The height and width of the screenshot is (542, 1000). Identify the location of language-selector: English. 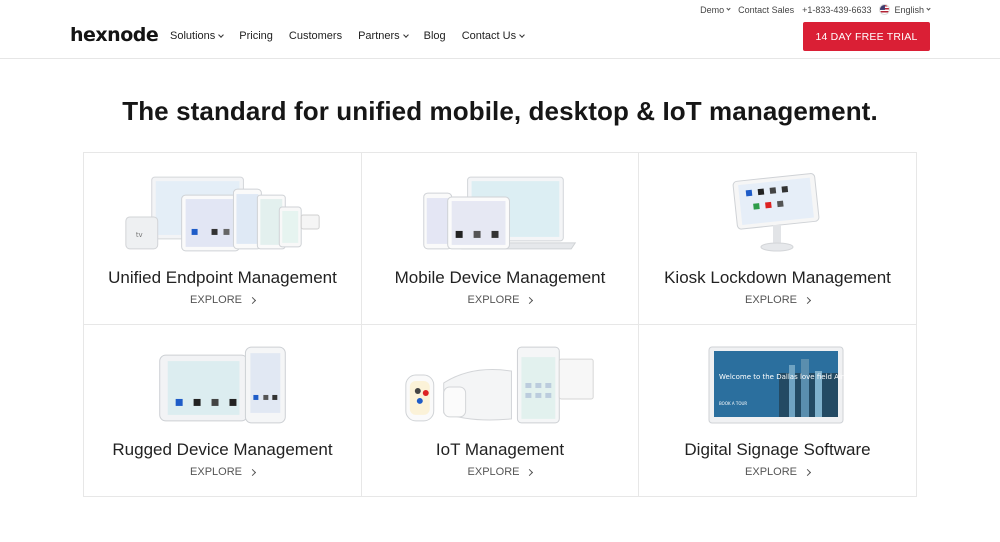
(905, 9).